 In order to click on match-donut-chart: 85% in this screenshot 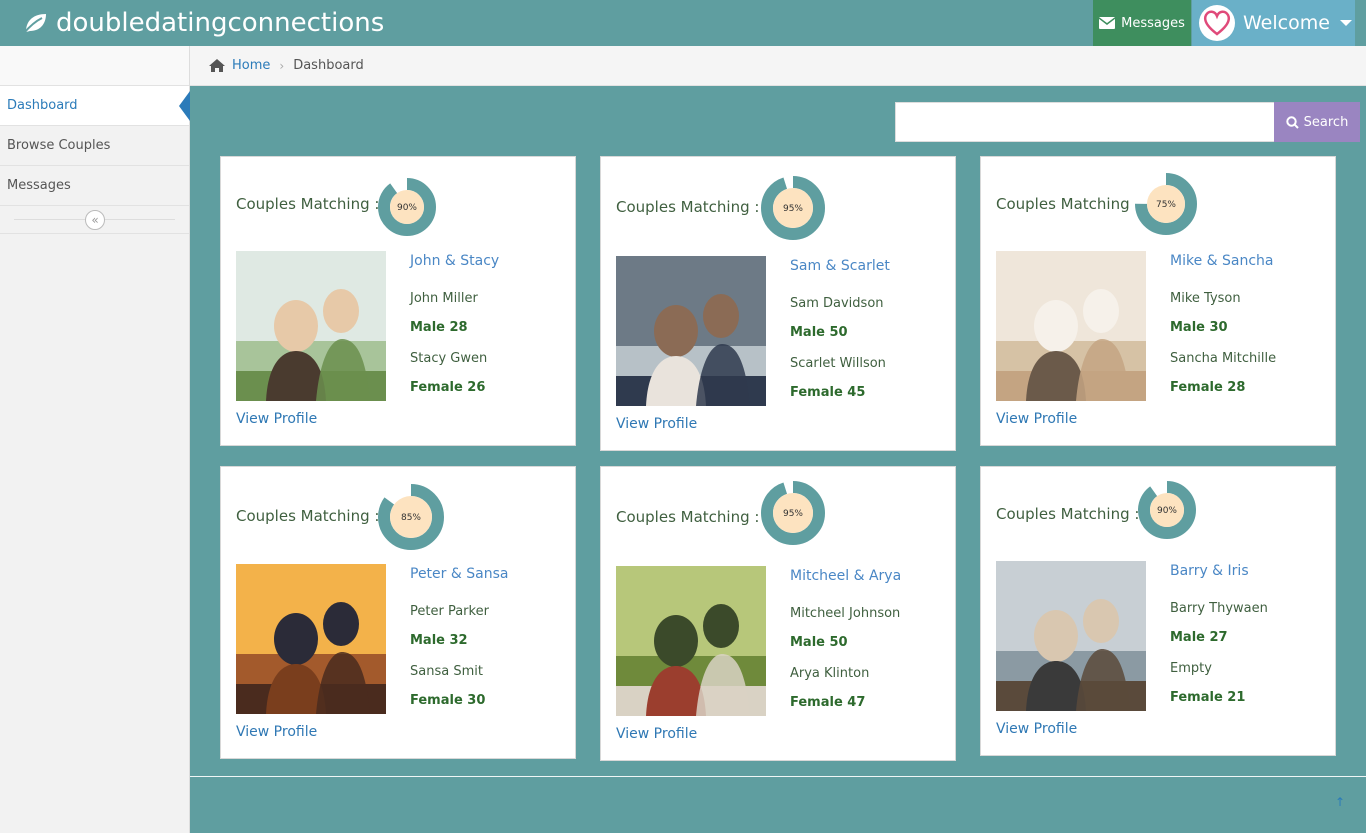, I will do `click(411, 517)`.